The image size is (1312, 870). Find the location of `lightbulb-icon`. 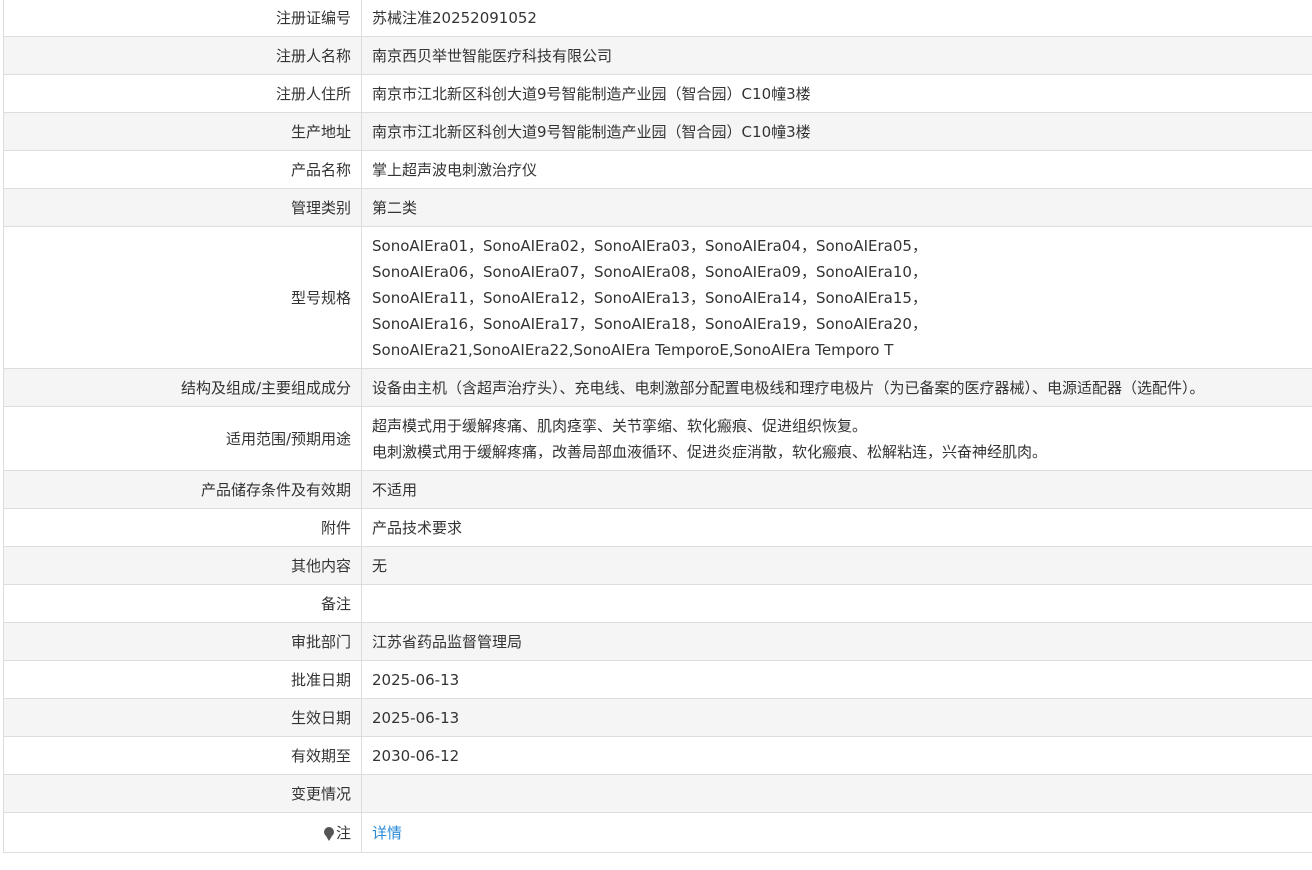

lightbulb-icon is located at coordinates (328, 833).